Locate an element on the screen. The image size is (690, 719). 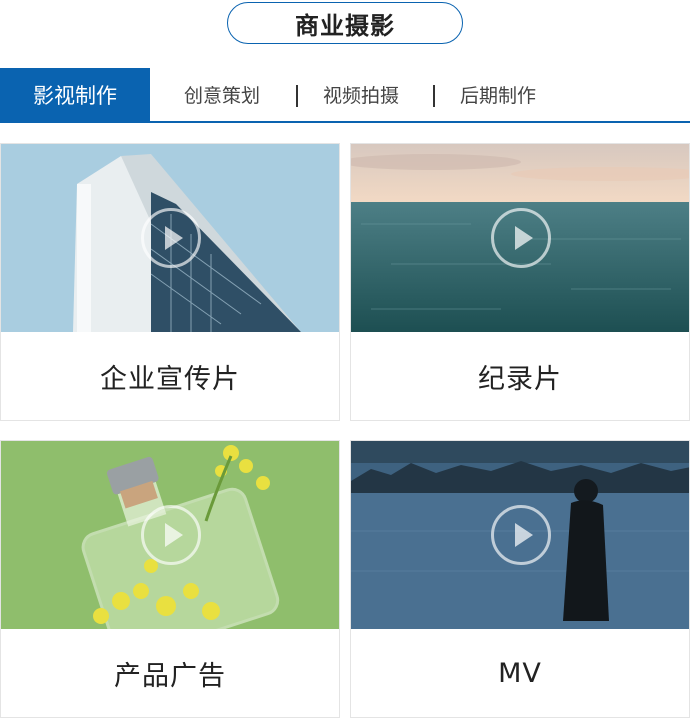
card-title: MV is located at coordinates (520, 673).